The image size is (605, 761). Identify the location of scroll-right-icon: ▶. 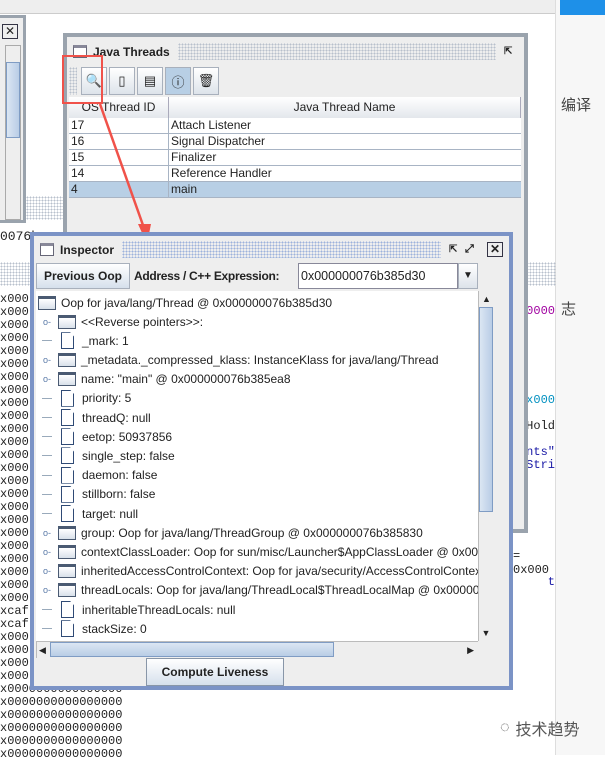
(470, 650).